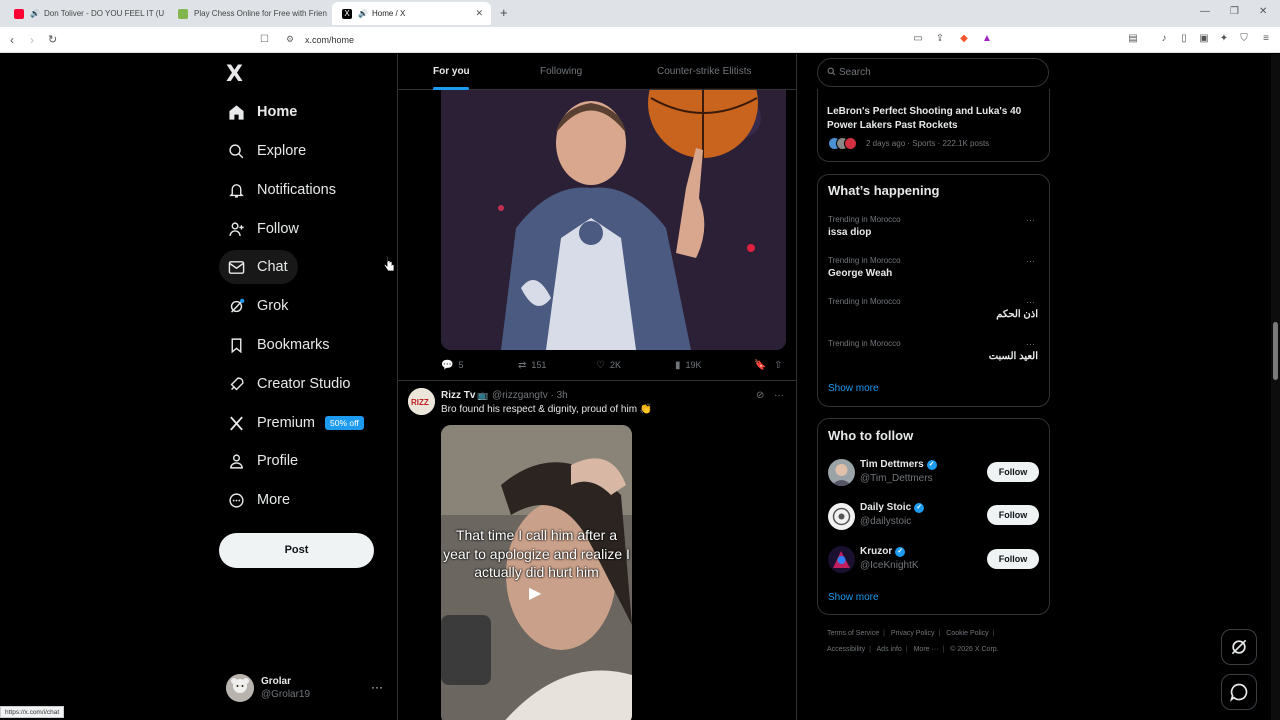  I want to click on avatar: RIZZ, so click(421, 401).